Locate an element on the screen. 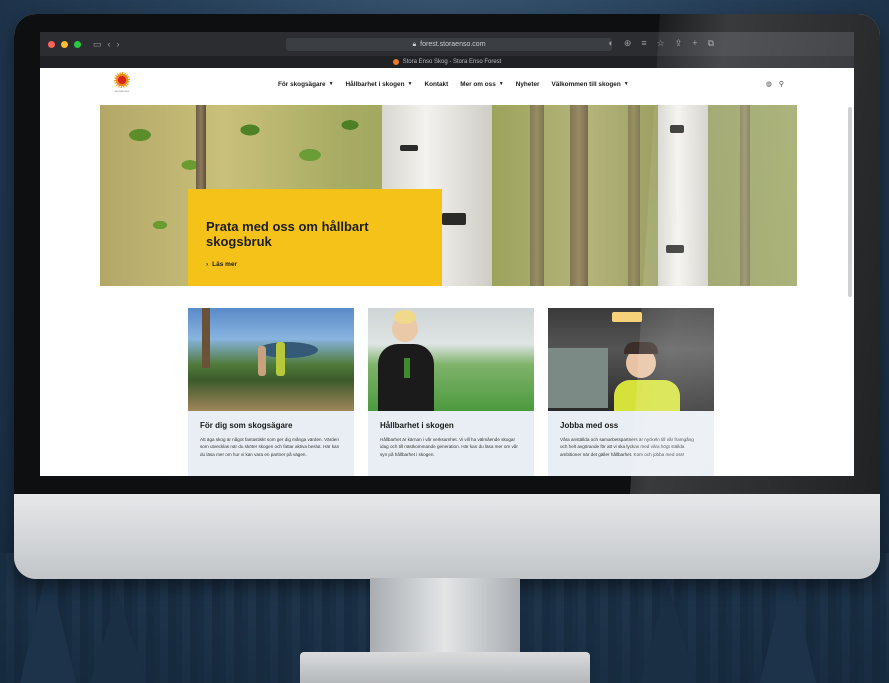 The height and width of the screenshot is (683, 889). scrollbar is located at coordinates (850, 202).